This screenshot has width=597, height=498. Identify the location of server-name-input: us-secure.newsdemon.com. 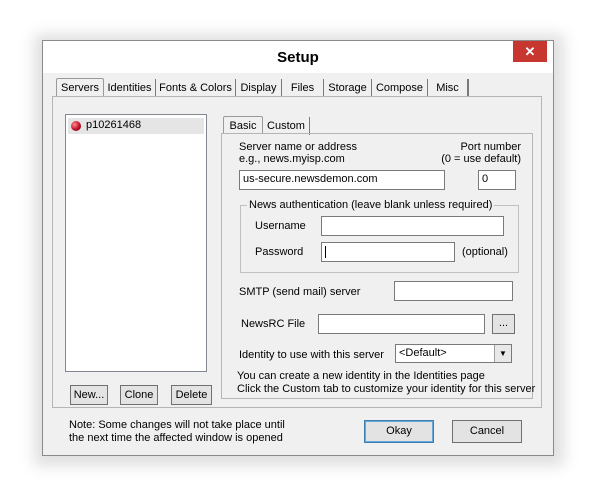
(342, 180).